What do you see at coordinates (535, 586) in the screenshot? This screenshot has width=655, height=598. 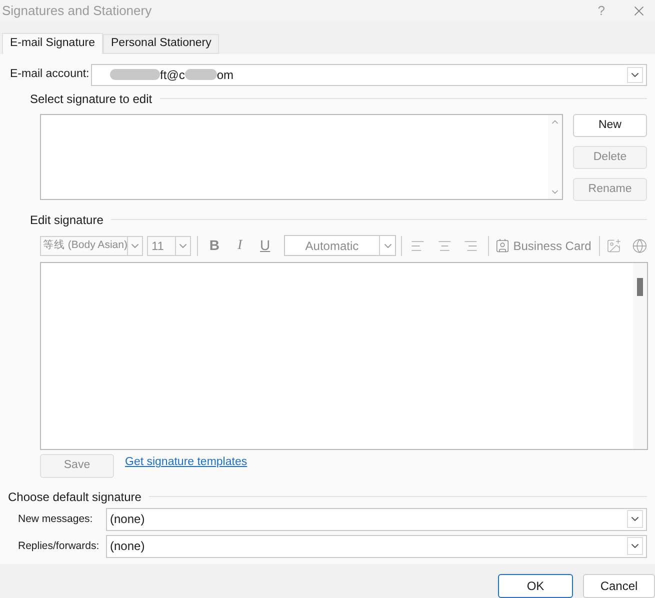 I see `ok-button: OK` at bounding box center [535, 586].